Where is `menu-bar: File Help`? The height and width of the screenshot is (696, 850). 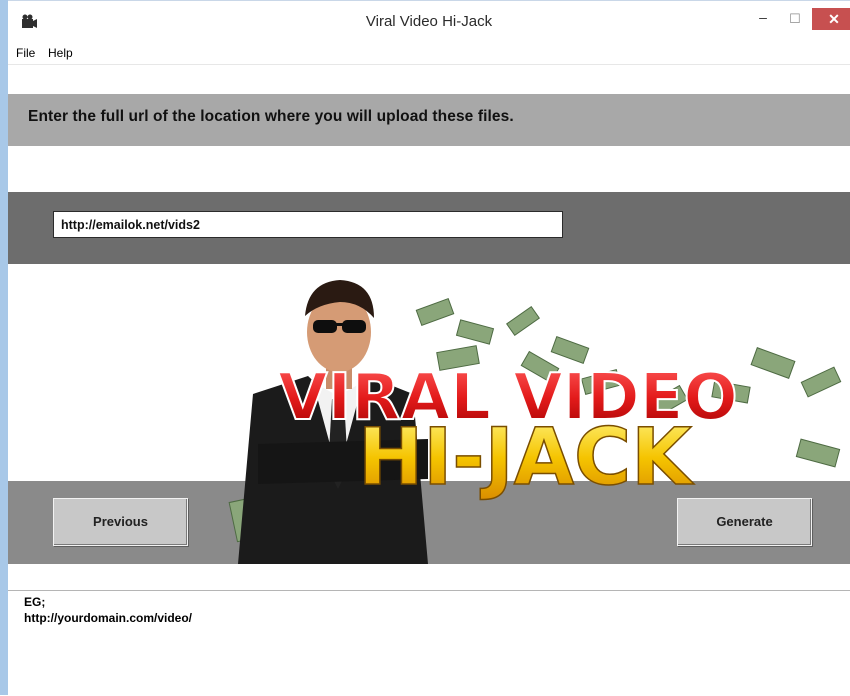
menu-bar: File Help is located at coordinates (429, 54).